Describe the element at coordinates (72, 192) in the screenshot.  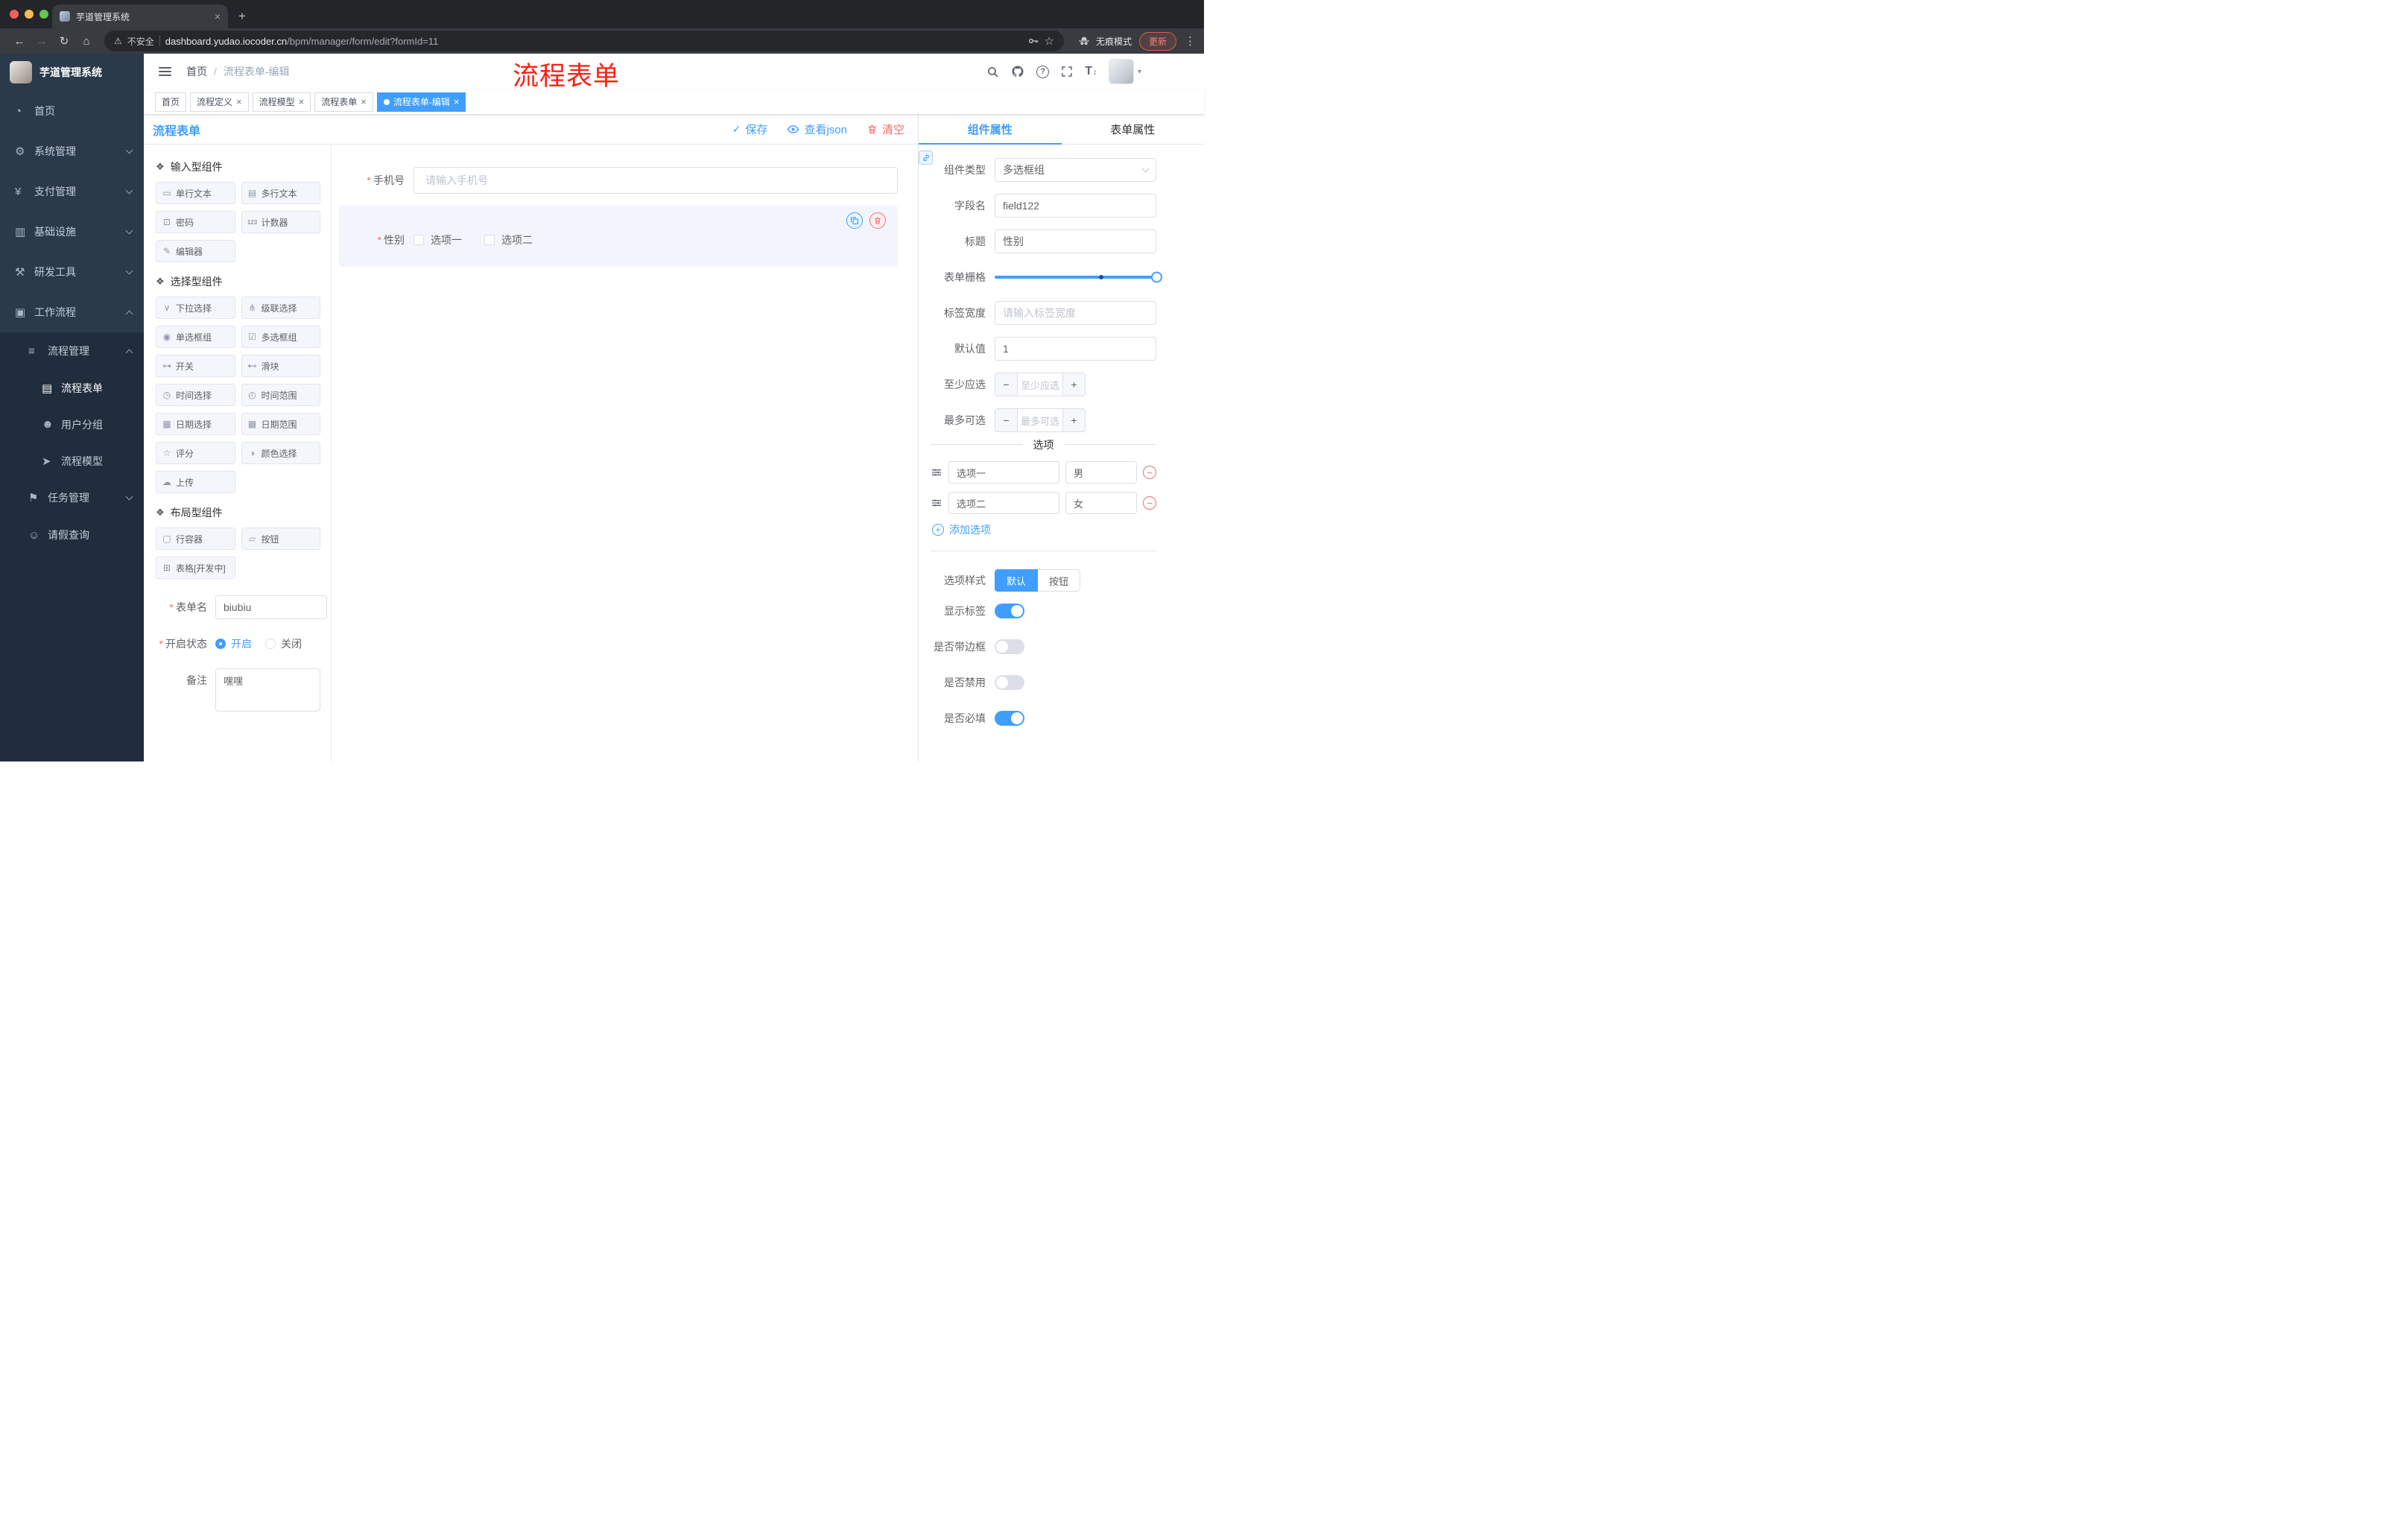
I see `sidebar-item-payment-mgmt: ¥ 支付管理` at that location.